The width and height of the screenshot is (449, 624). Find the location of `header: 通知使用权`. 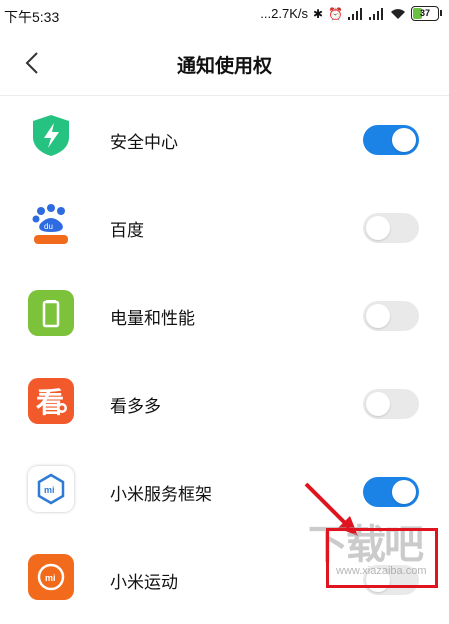

header: 通知使用权 is located at coordinates (224, 64).